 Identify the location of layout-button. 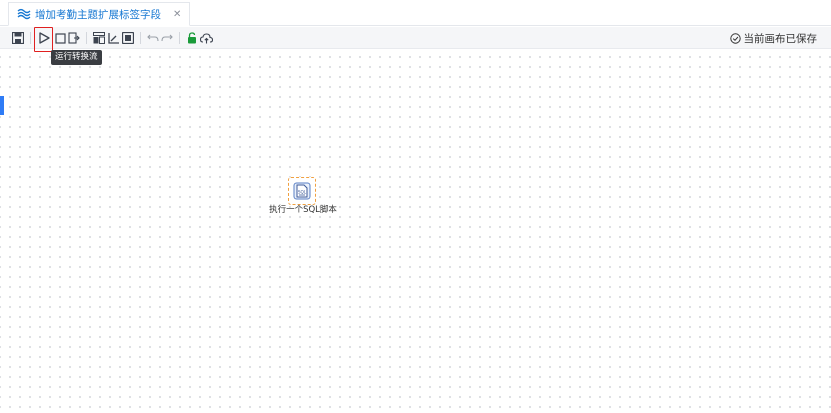
(99, 38).